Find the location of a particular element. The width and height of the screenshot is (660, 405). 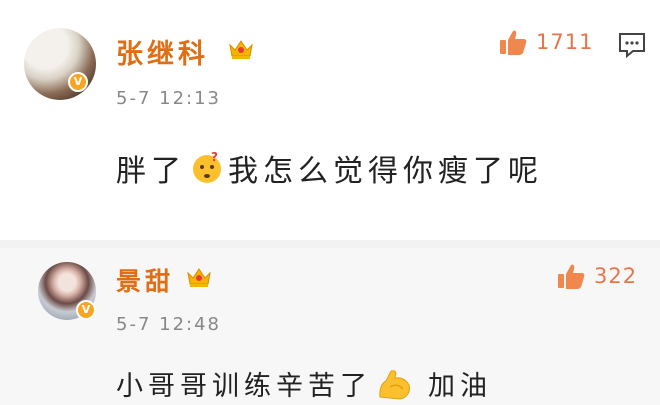

timestamp: 5-7 12:48 is located at coordinates (168, 324).